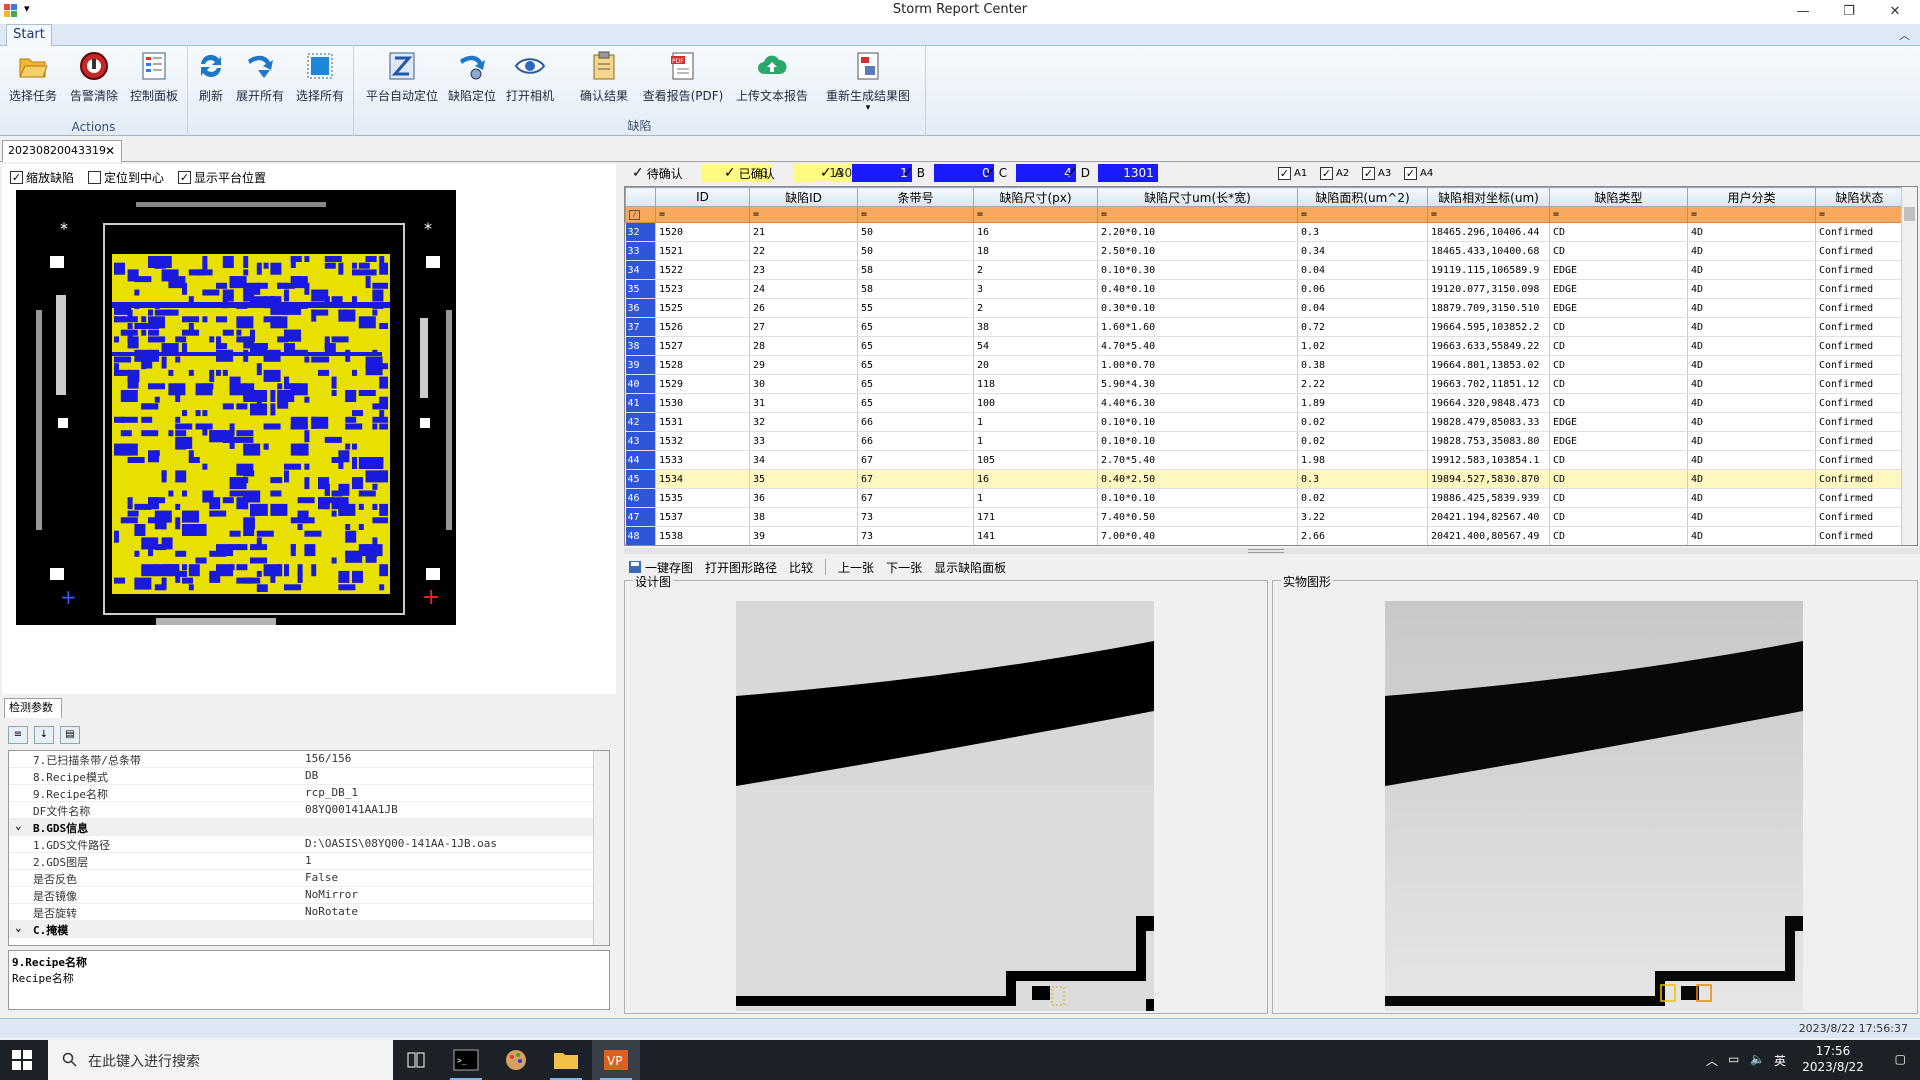 Image resolution: width=1920 pixels, height=1080 pixels. What do you see at coordinates (915, 441) in the screenshot?
I see `table-cell: 66` at bounding box center [915, 441].